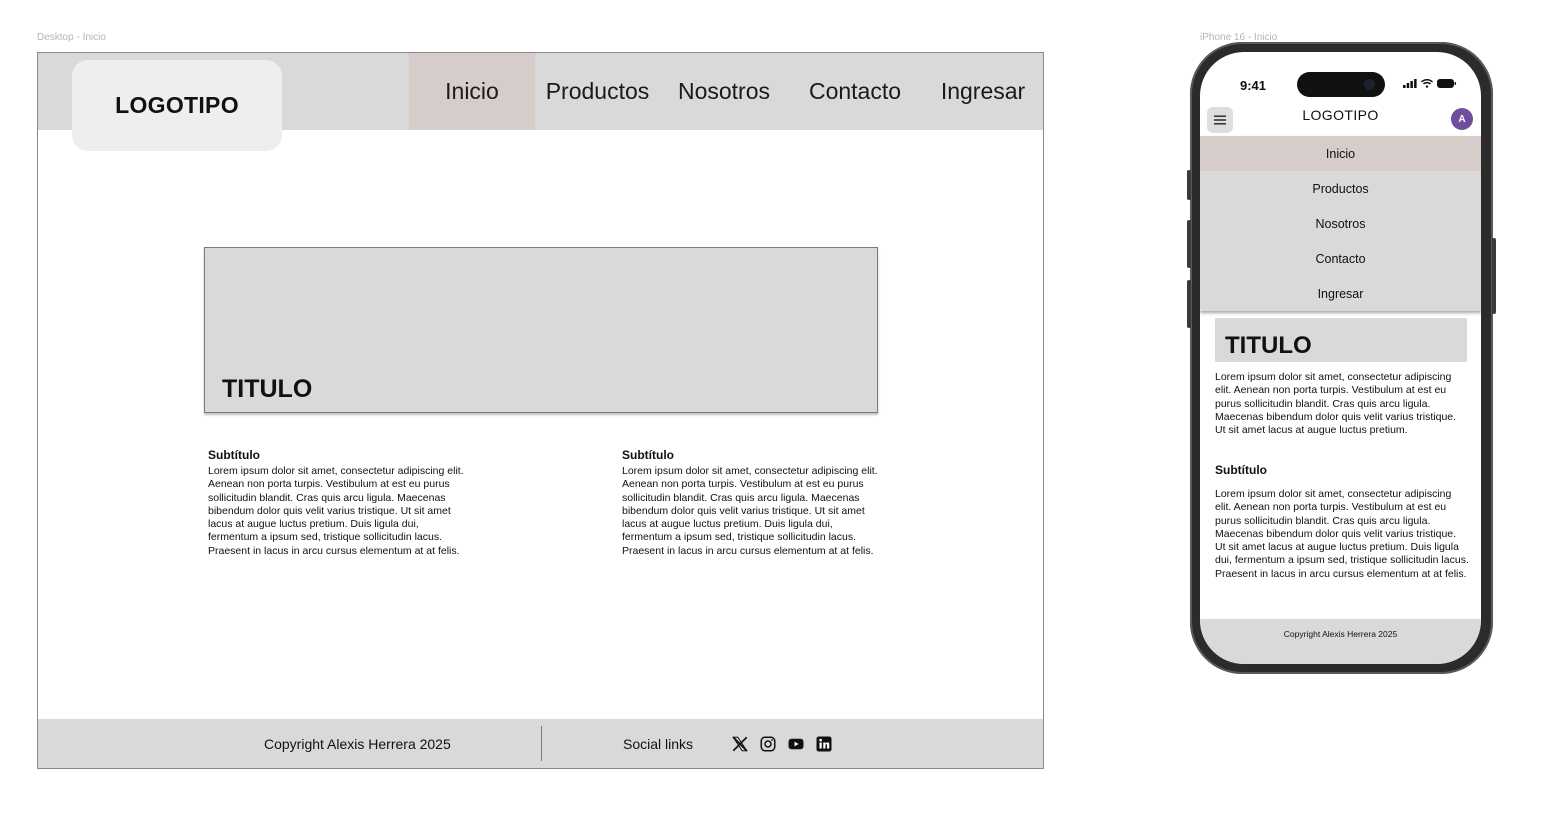 The width and height of the screenshot is (1550, 813). What do you see at coordinates (1410, 83) in the screenshot?
I see `signal-icon` at bounding box center [1410, 83].